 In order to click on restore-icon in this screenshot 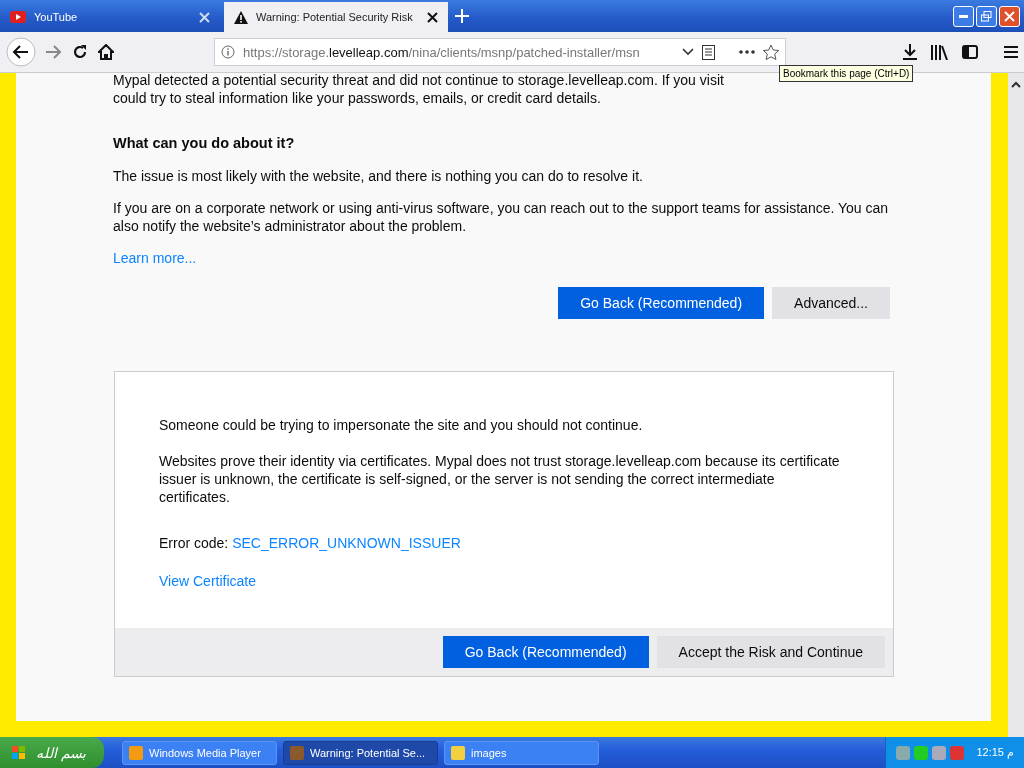, I will do `click(986, 16)`.